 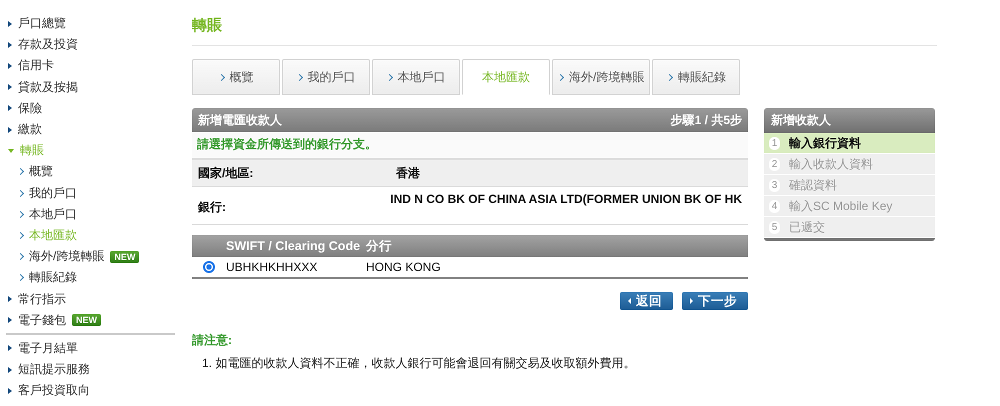 I want to click on sidebar-item: 電子錢包, so click(x=42, y=320).